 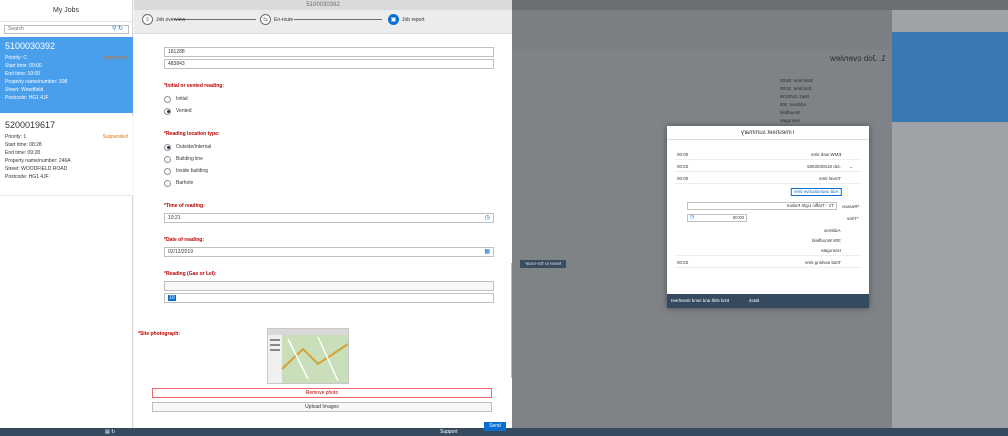 I want to click on right-info-6: Harrogate, so click(x=790, y=120).